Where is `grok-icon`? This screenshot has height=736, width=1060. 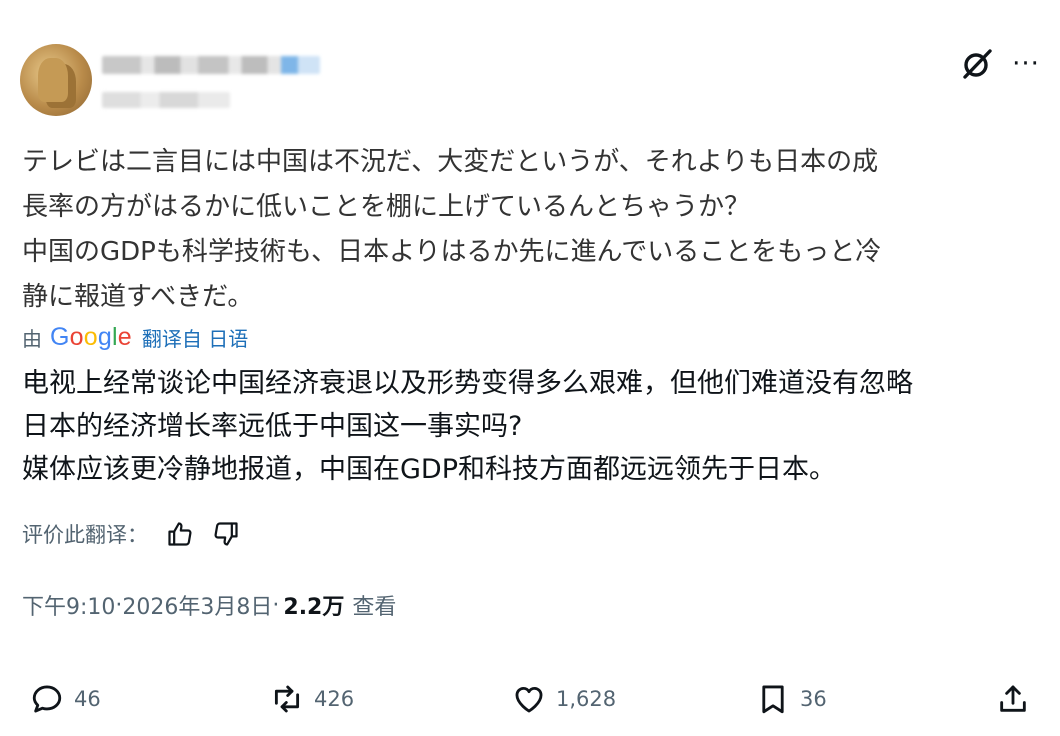
grok-icon is located at coordinates (977, 64).